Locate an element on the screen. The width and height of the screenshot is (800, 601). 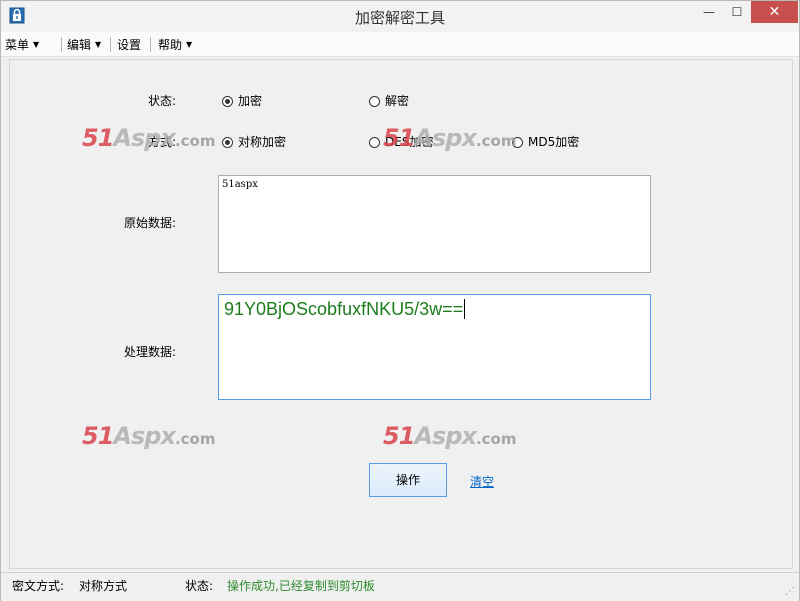
title-bar: 加密解密工具 — ☐ ✕ is located at coordinates (400, 16).